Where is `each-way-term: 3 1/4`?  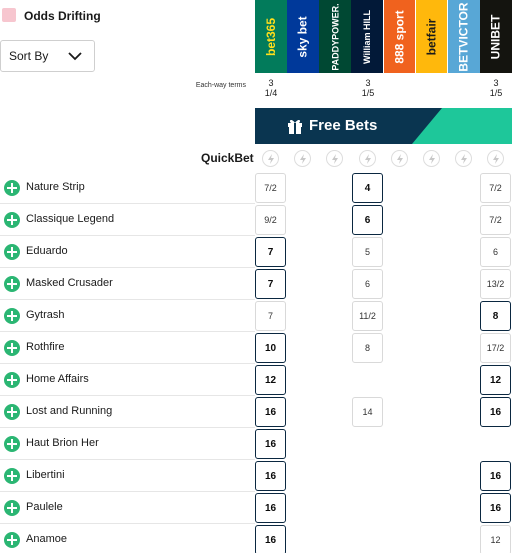
each-way-term: 3 1/4 is located at coordinates (271, 88).